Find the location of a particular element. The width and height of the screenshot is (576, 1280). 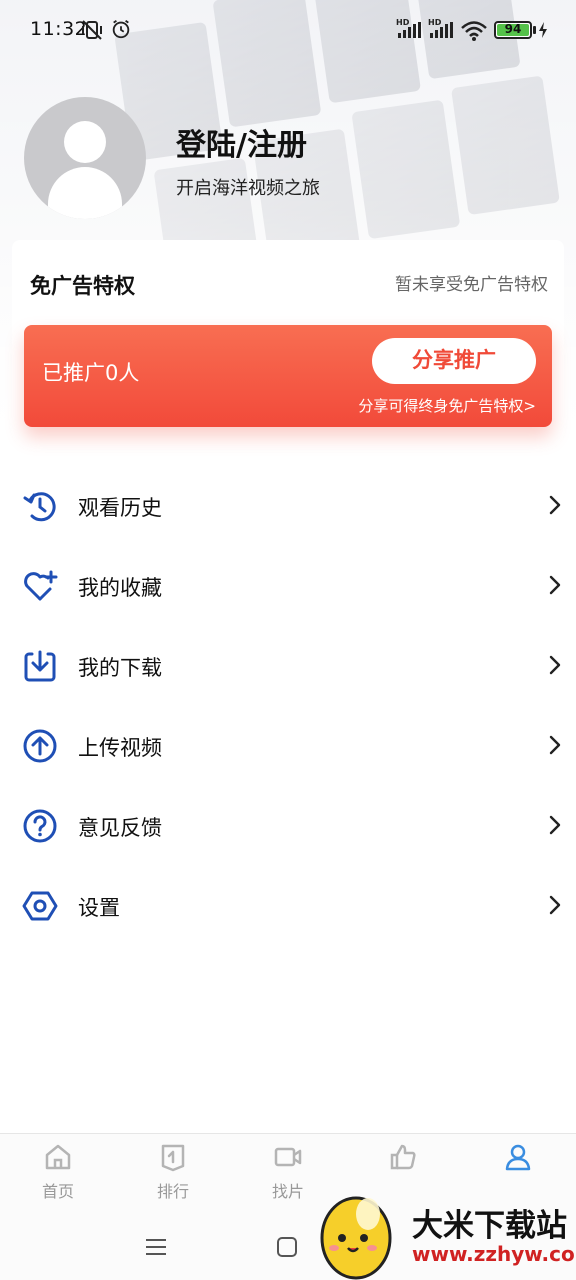

nav-item-find-videos: 找片 is located at coordinates (288, 1172).